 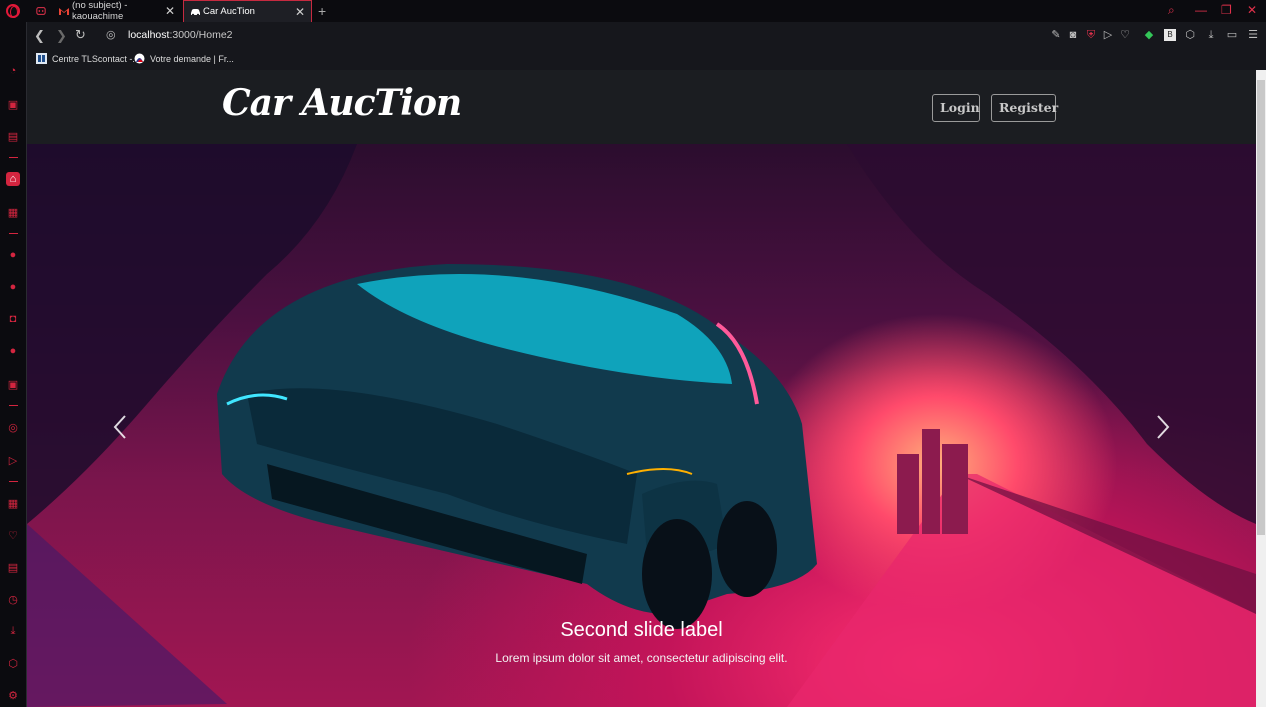 I want to click on restore-icon: ❐, so click(x=1226, y=10).